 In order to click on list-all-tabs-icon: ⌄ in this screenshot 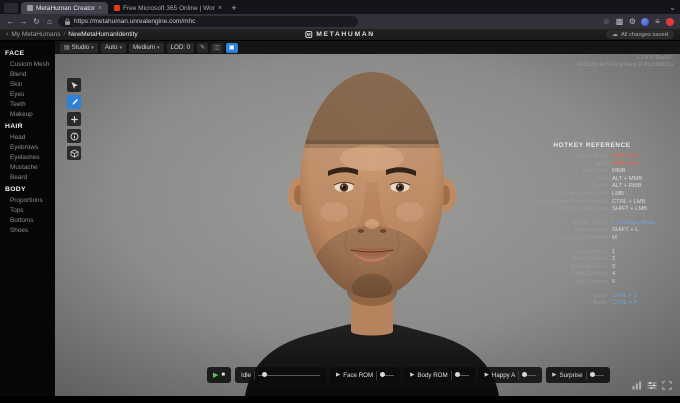, I will do `click(672, 7)`.